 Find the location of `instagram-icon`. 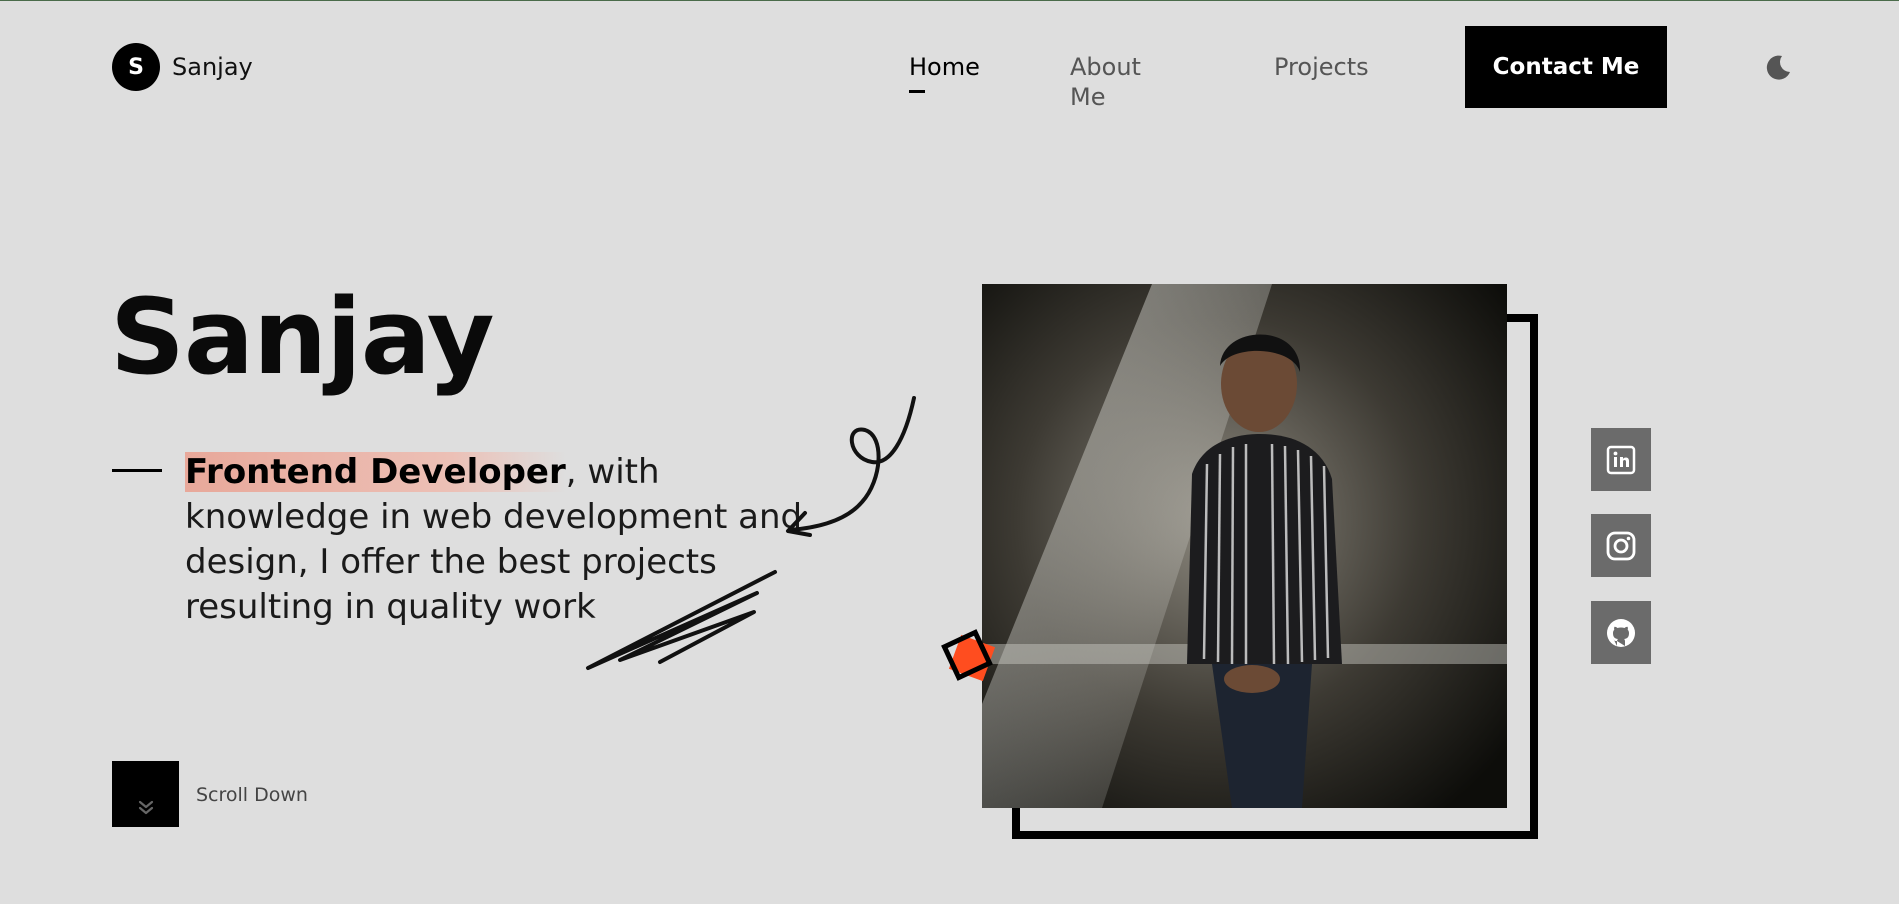

instagram-icon is located at coordinates (1621, 545).